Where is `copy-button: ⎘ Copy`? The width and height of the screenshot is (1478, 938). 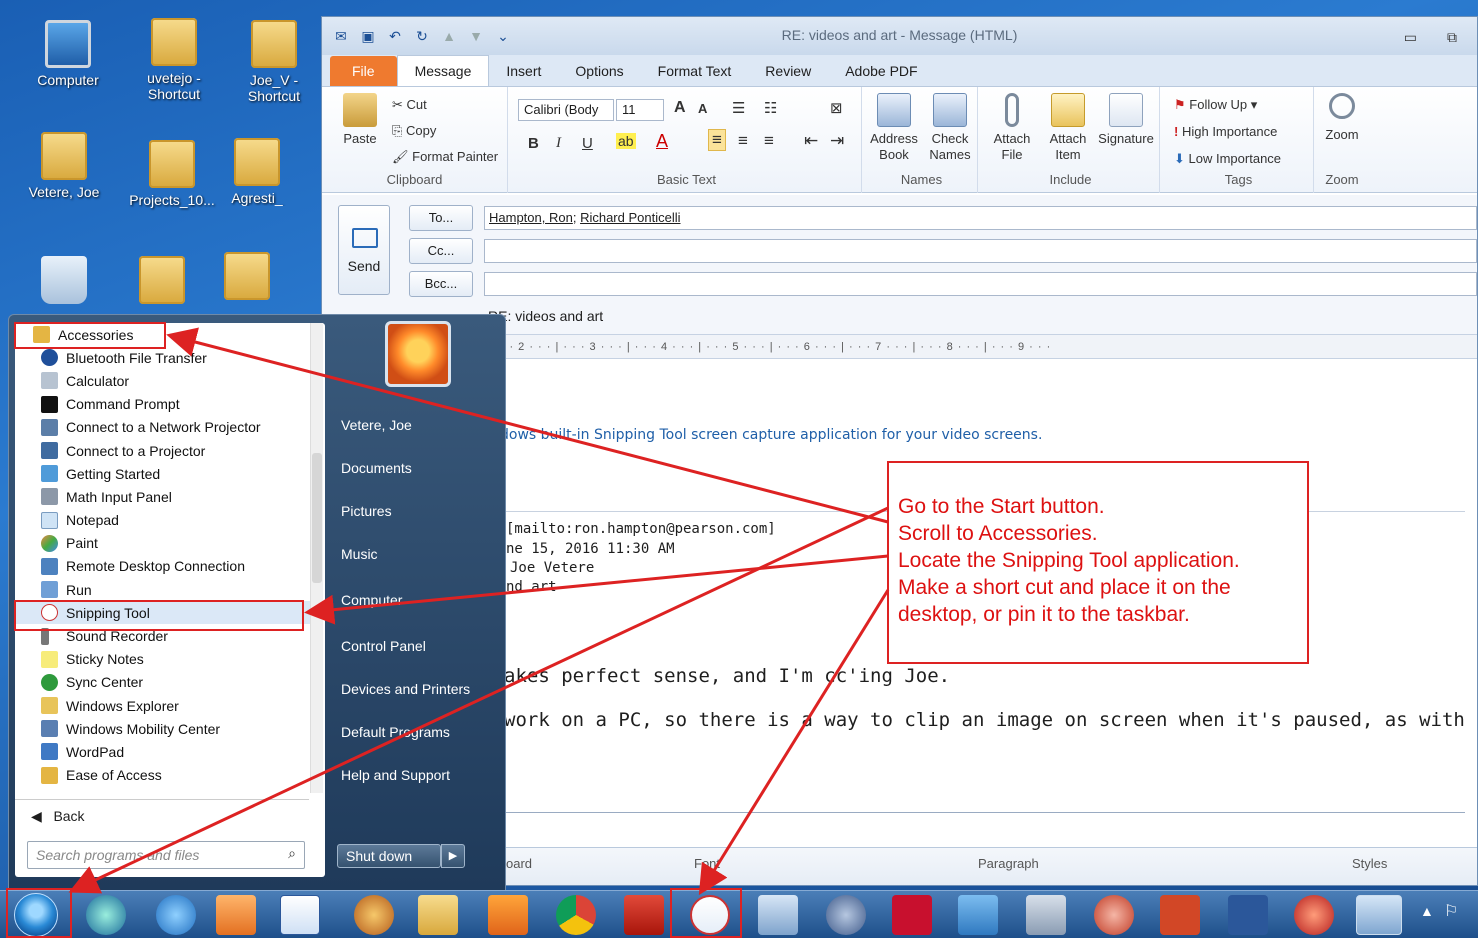
copy-button: ⎘ Copy is located at coordinates (414, 131).